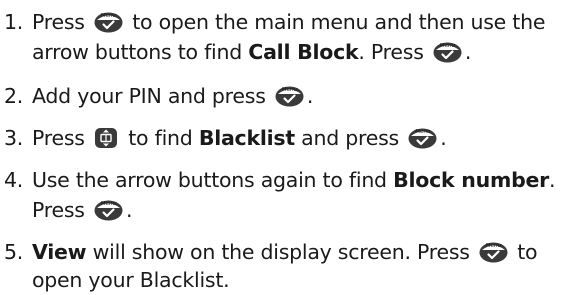 The image size is (570, 295). What do you see at coordinates (14, 96) in the screenshot?
I see `step-number: 2.` at bounding box center [14, 96].